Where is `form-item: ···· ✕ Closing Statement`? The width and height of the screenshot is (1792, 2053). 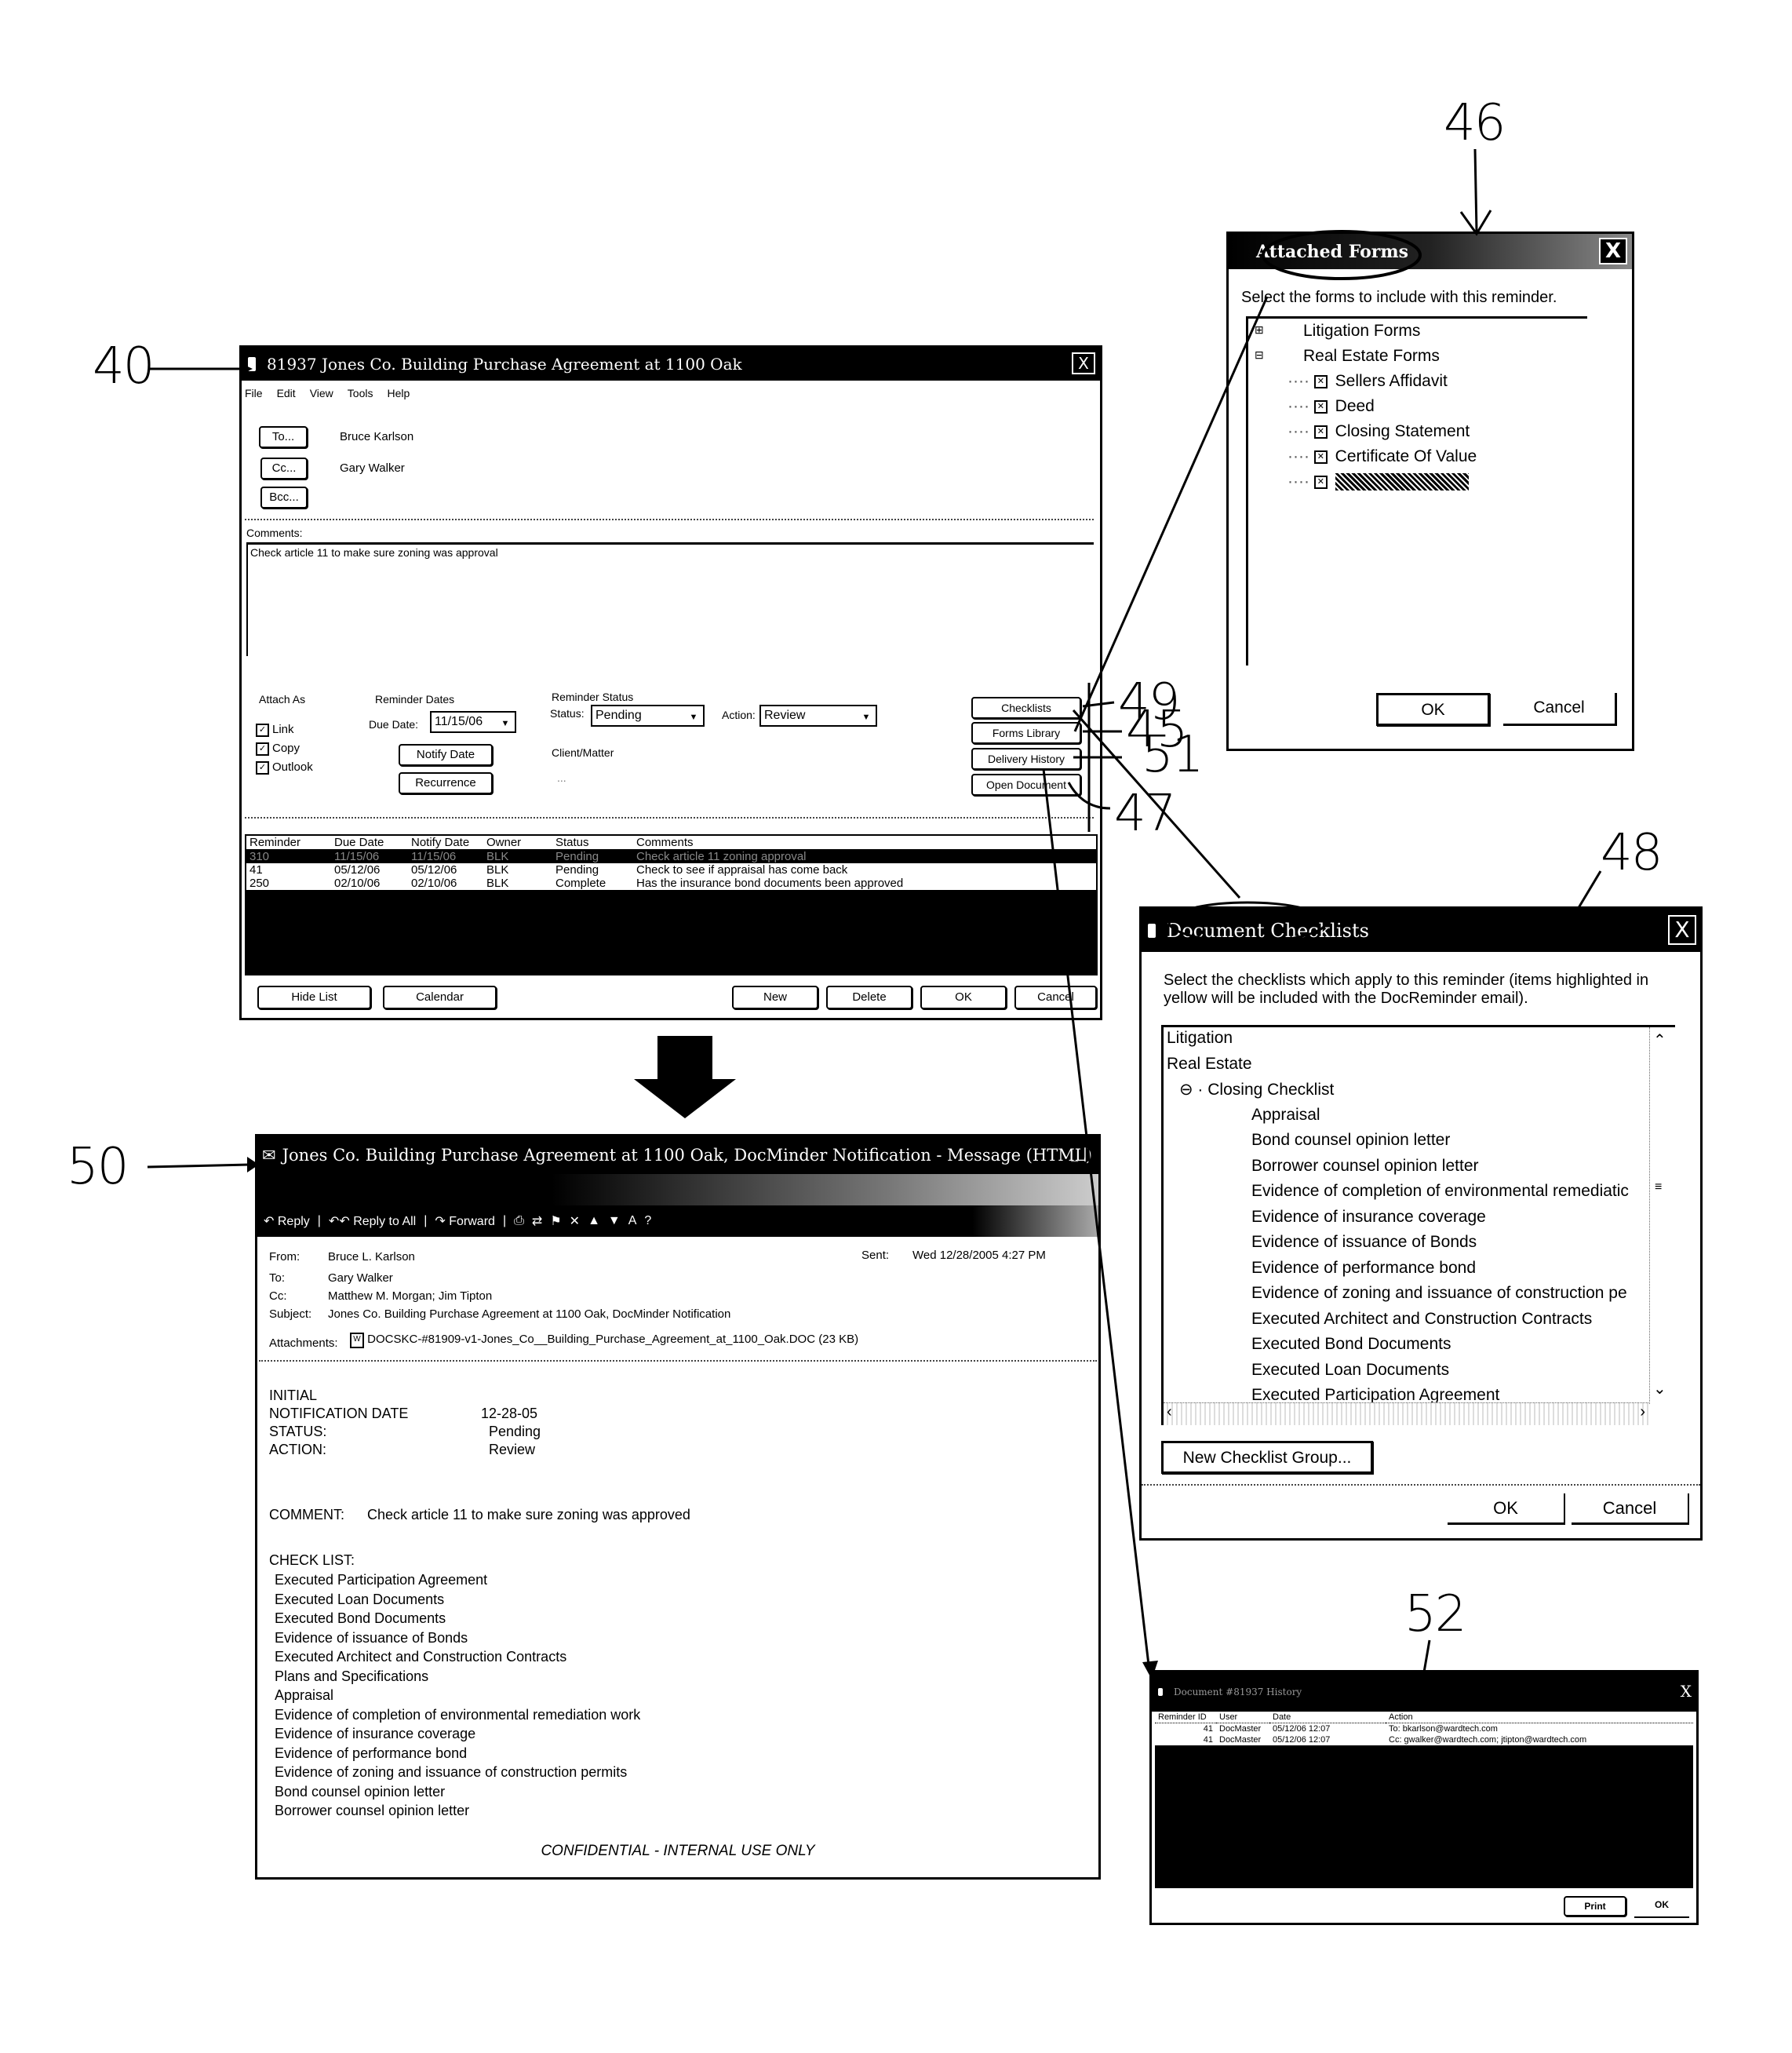
form-item: ···· ✕ Closing Statement is located at coordinates (1379, 431).